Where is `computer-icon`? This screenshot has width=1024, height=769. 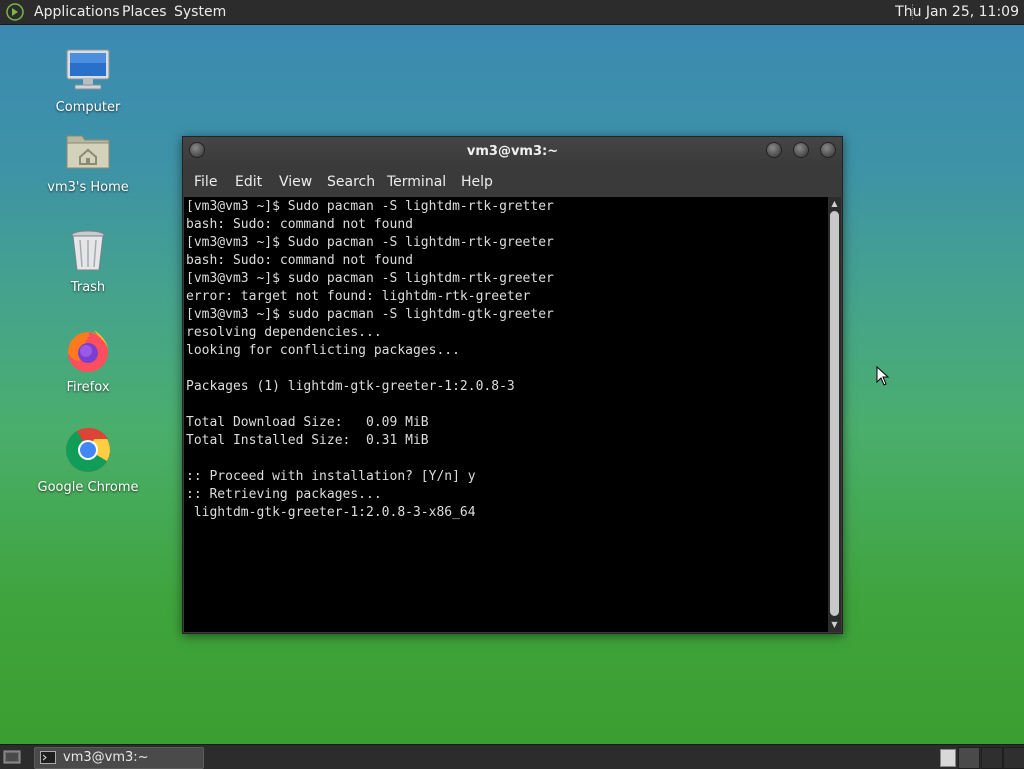 computer-icon is located at coordinates (88, 69).